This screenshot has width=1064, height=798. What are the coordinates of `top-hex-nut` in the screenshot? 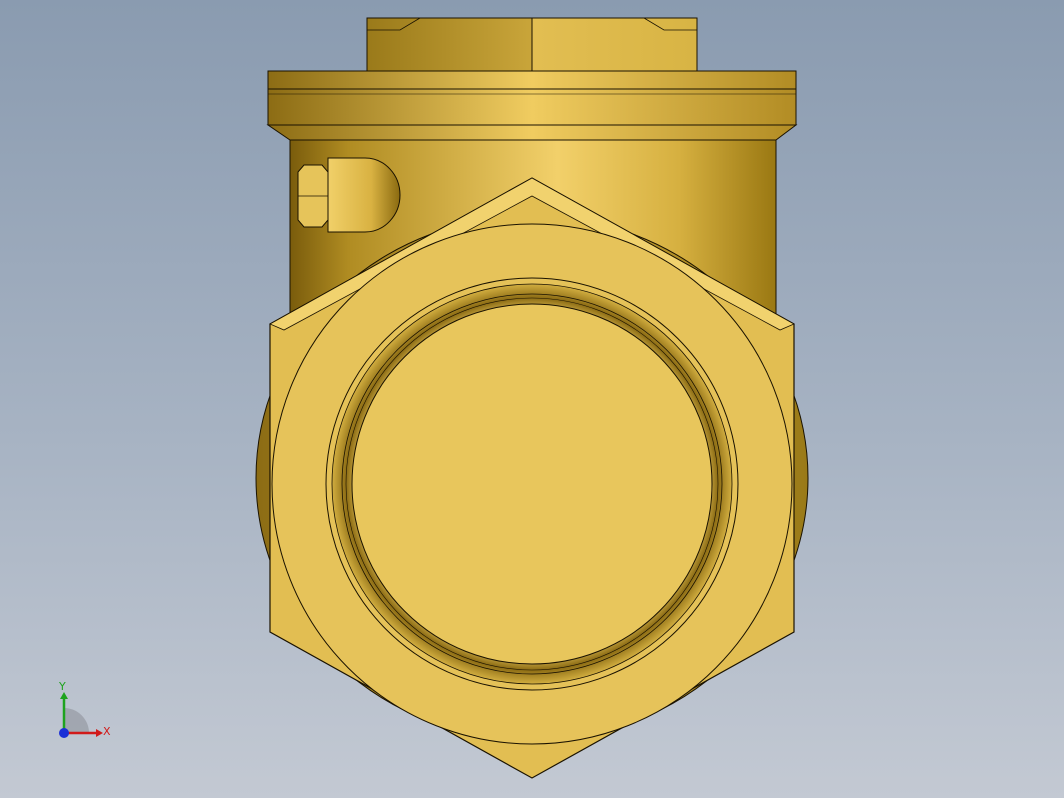 It's located at (532, 45).